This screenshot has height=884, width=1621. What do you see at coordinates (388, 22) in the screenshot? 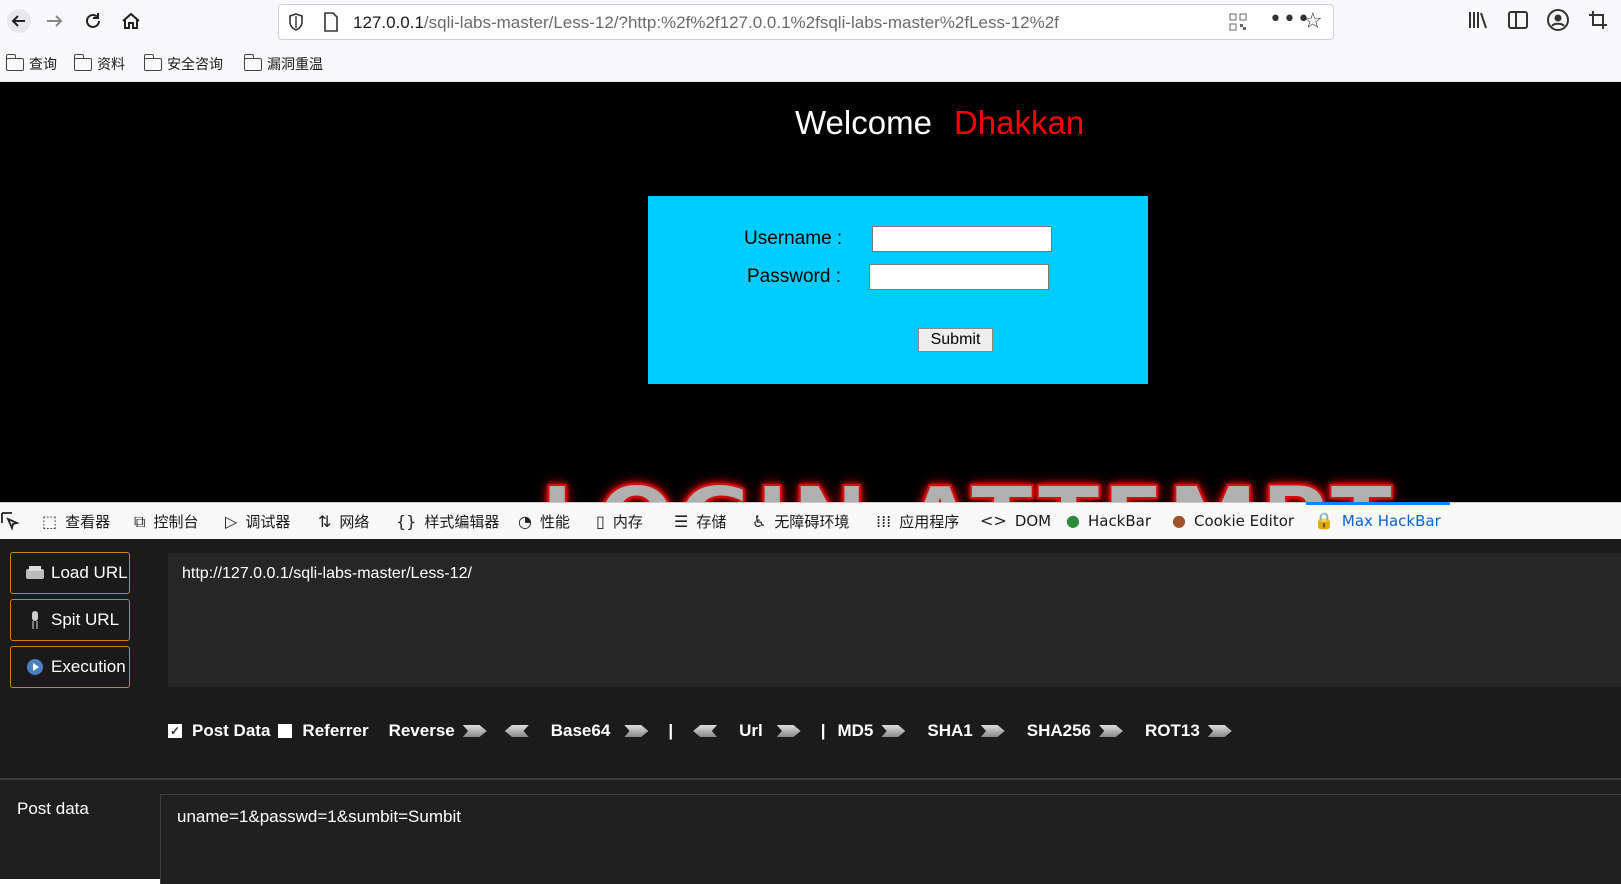
I see `url-host: 127.0.0.1` at bounding box center [388, 22].